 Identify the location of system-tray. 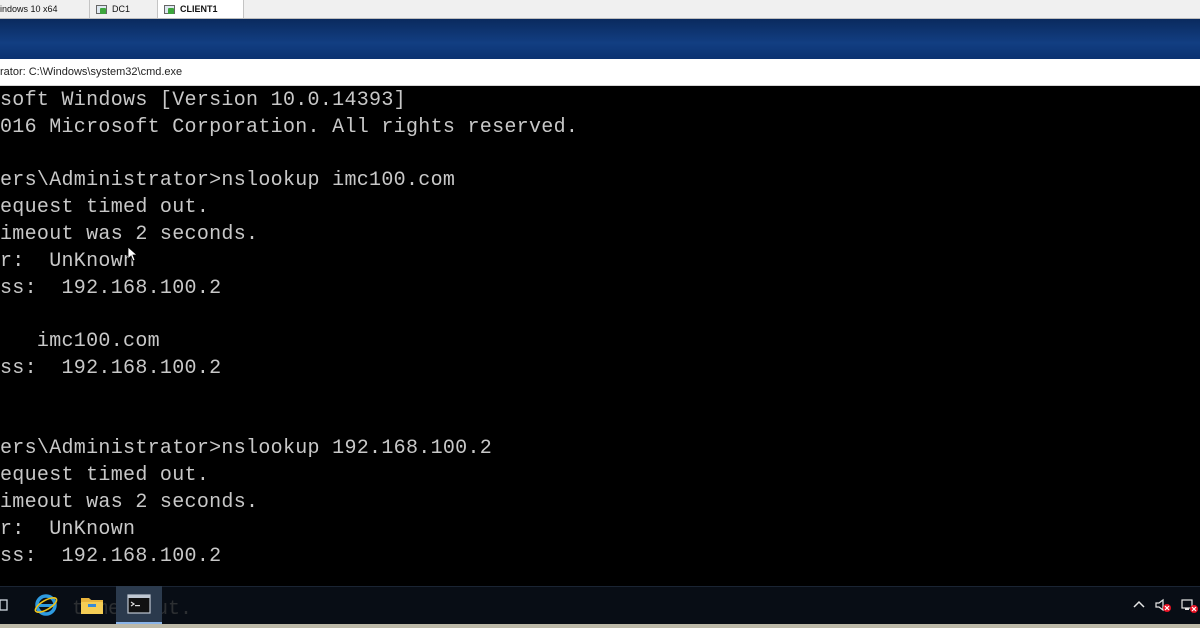
(1166, 605).